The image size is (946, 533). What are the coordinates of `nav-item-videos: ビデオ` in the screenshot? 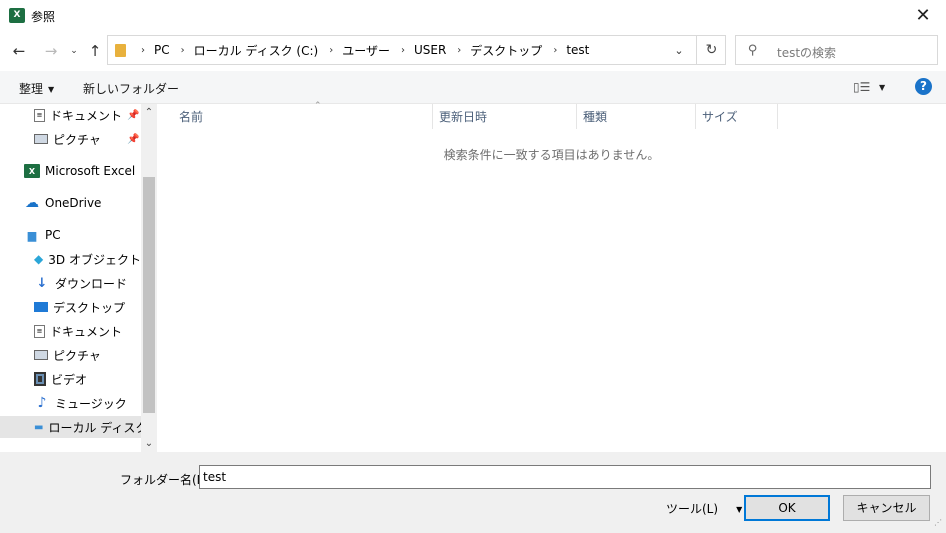 It's located at (70, 379).